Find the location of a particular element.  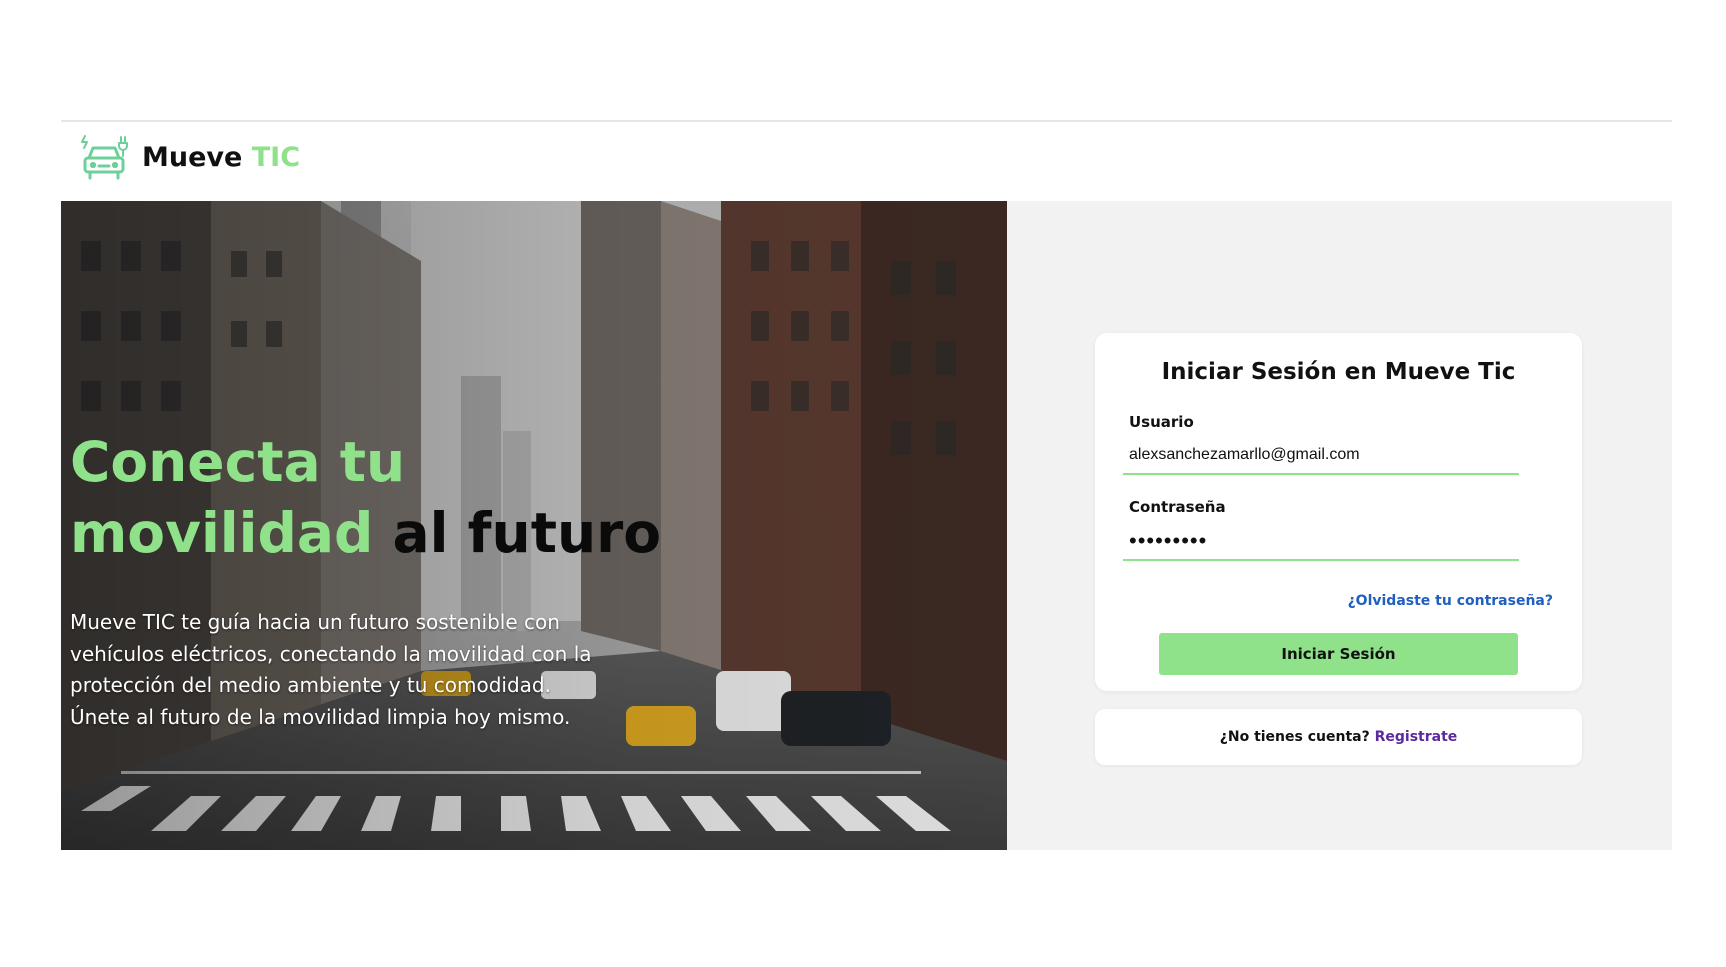

hero-title-rest: al futuro is located at coordinates (527, 533).